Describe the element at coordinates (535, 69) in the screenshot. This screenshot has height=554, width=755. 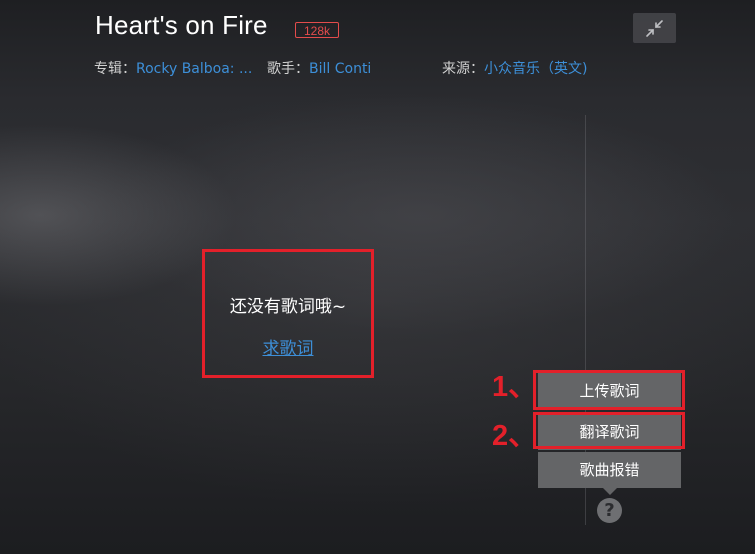
I see `source-link: 小众音乐（英文)` at that location.